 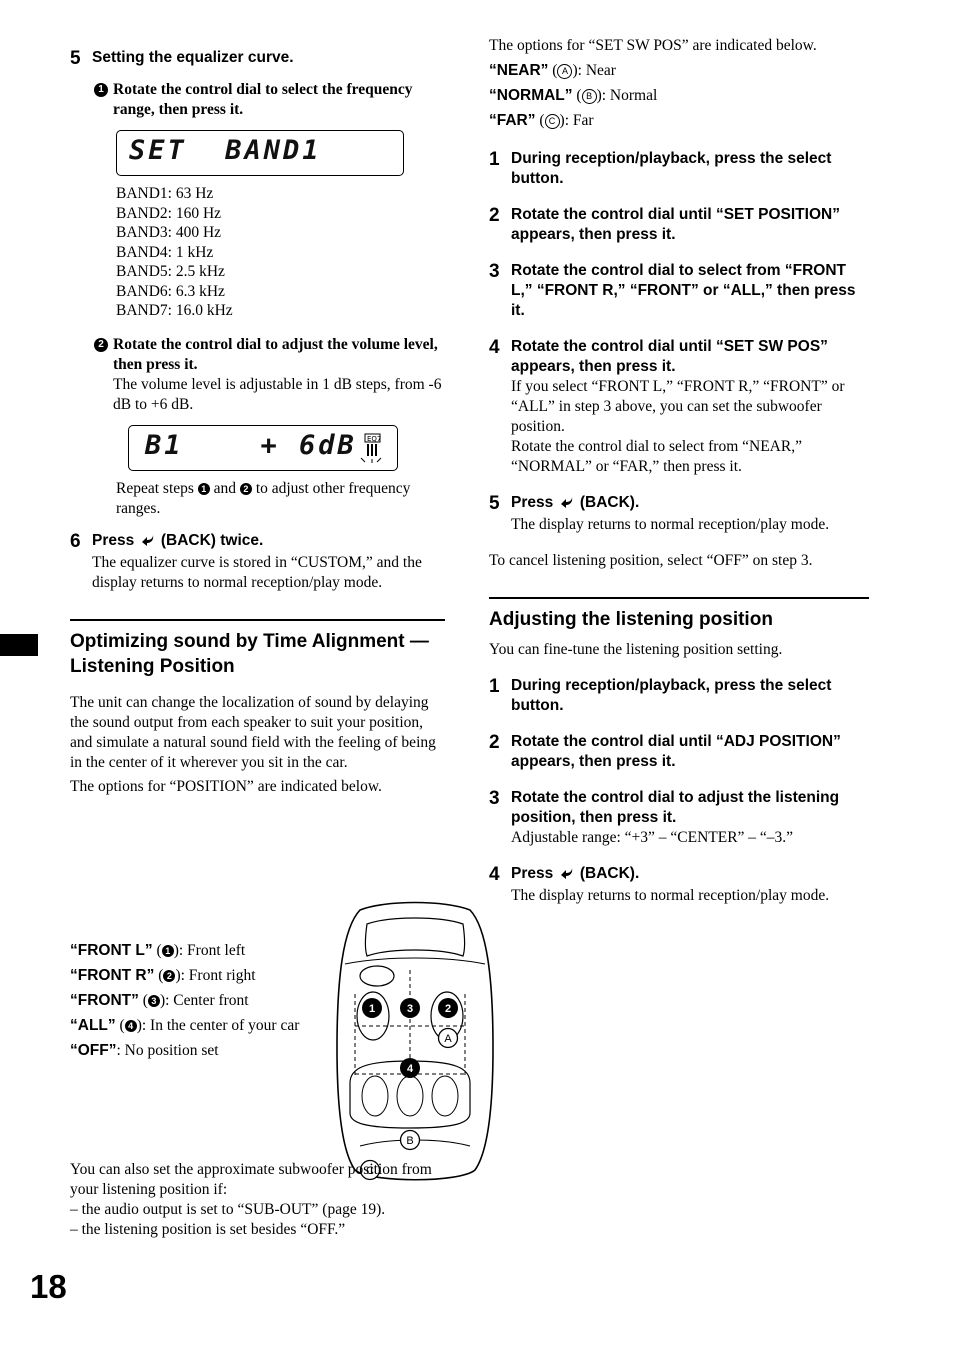 I want to click on option-desc: : Front left, so click(x=212, y=950).